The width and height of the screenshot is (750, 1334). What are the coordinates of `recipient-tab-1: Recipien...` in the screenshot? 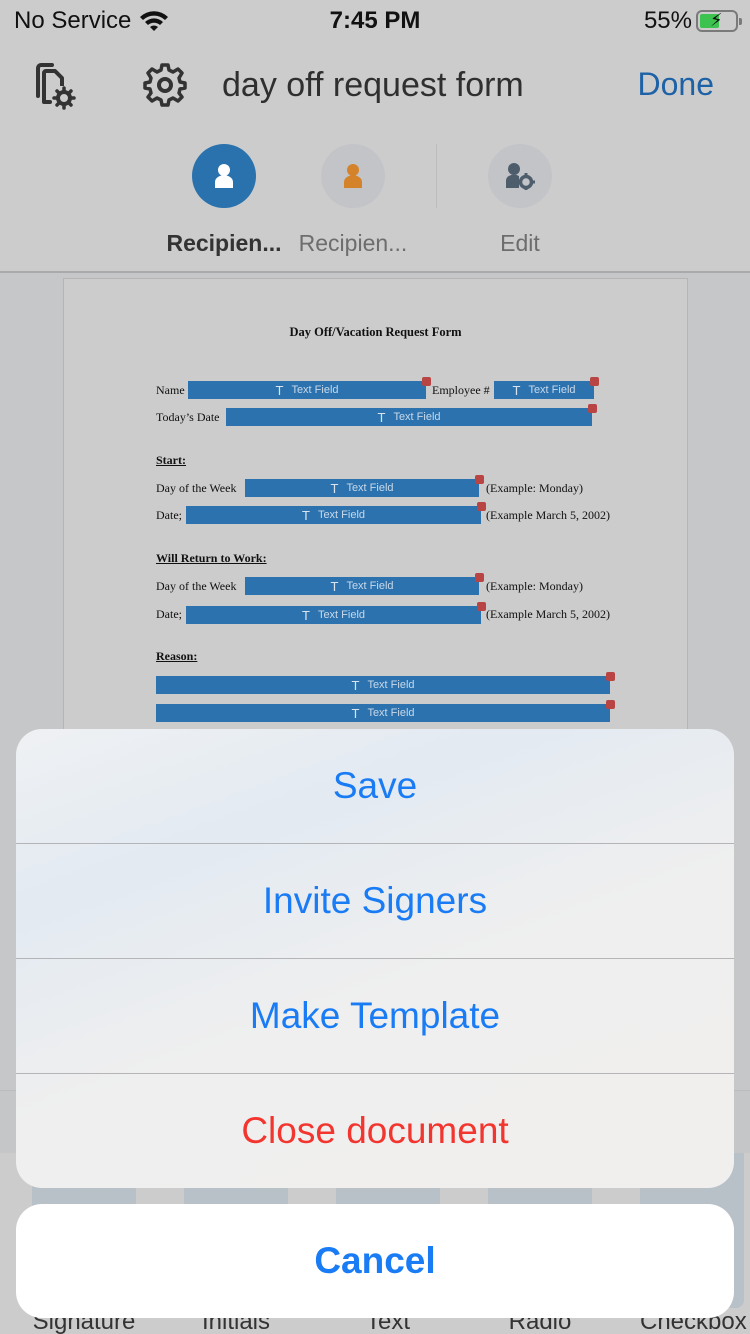 It's located at (224, 200).